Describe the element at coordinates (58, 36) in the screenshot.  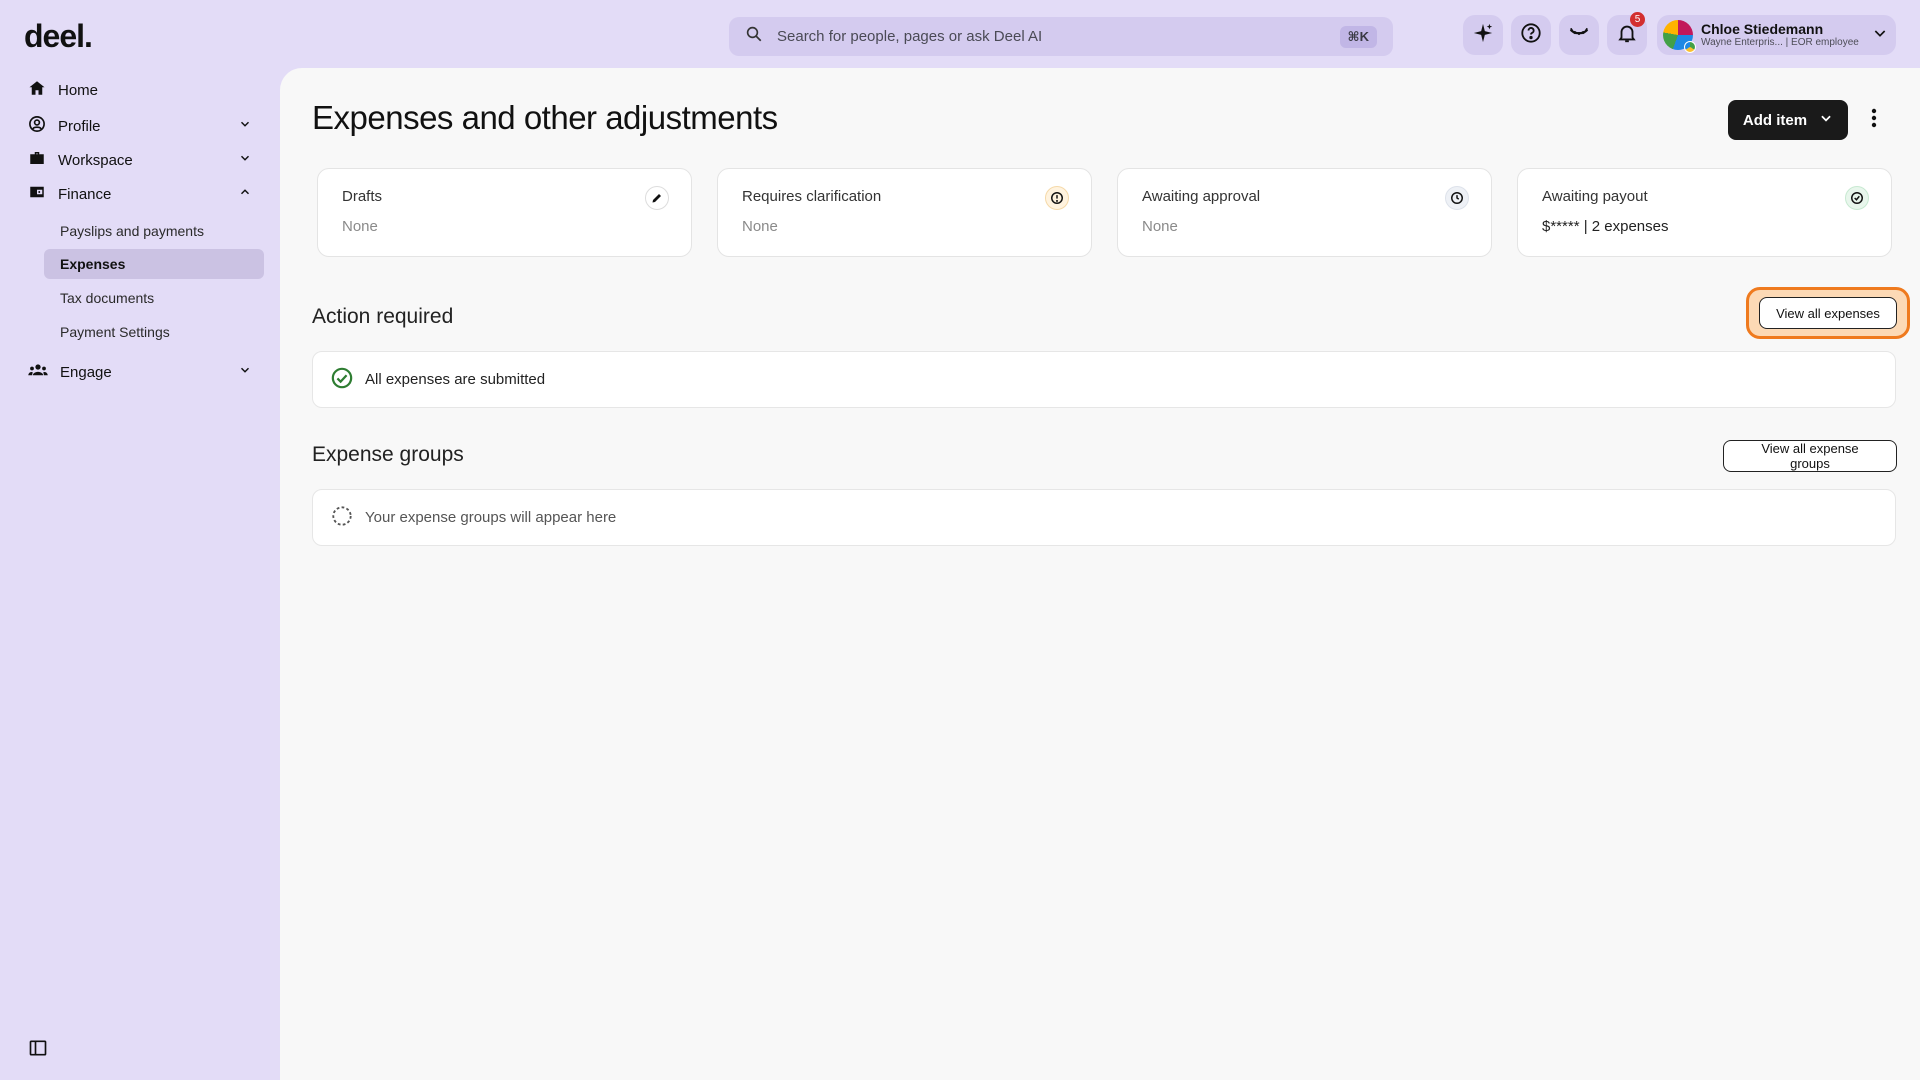
I see `deel-logo: deel.` at that location.